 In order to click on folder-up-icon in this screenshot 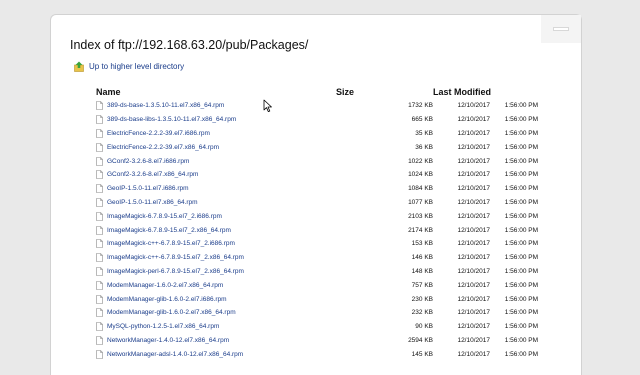, I will do `click(79, 66)`.